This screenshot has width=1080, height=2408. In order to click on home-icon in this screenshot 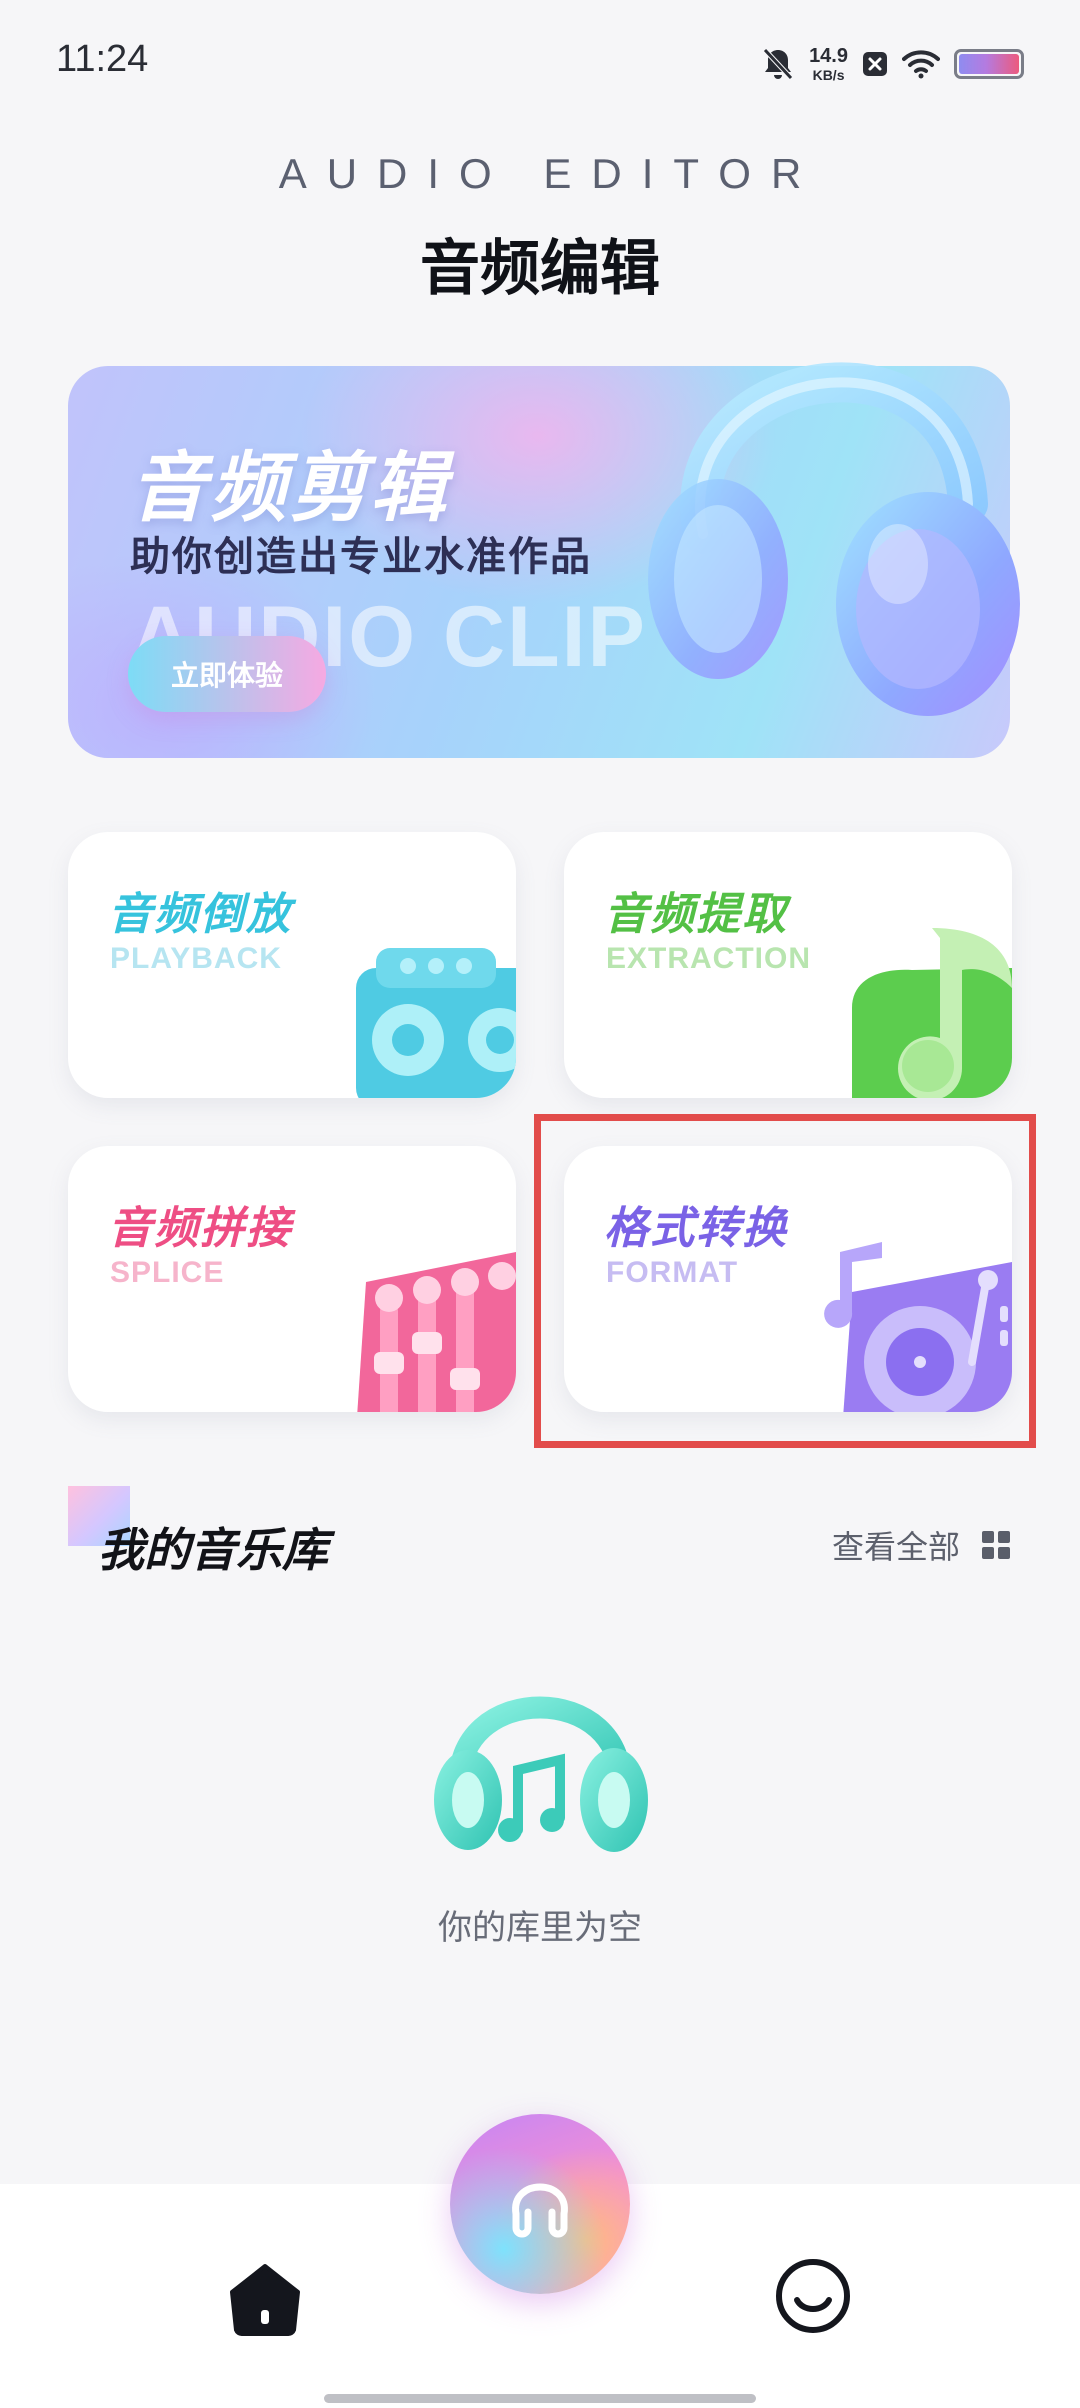, I will do `click(265, 2299)`.